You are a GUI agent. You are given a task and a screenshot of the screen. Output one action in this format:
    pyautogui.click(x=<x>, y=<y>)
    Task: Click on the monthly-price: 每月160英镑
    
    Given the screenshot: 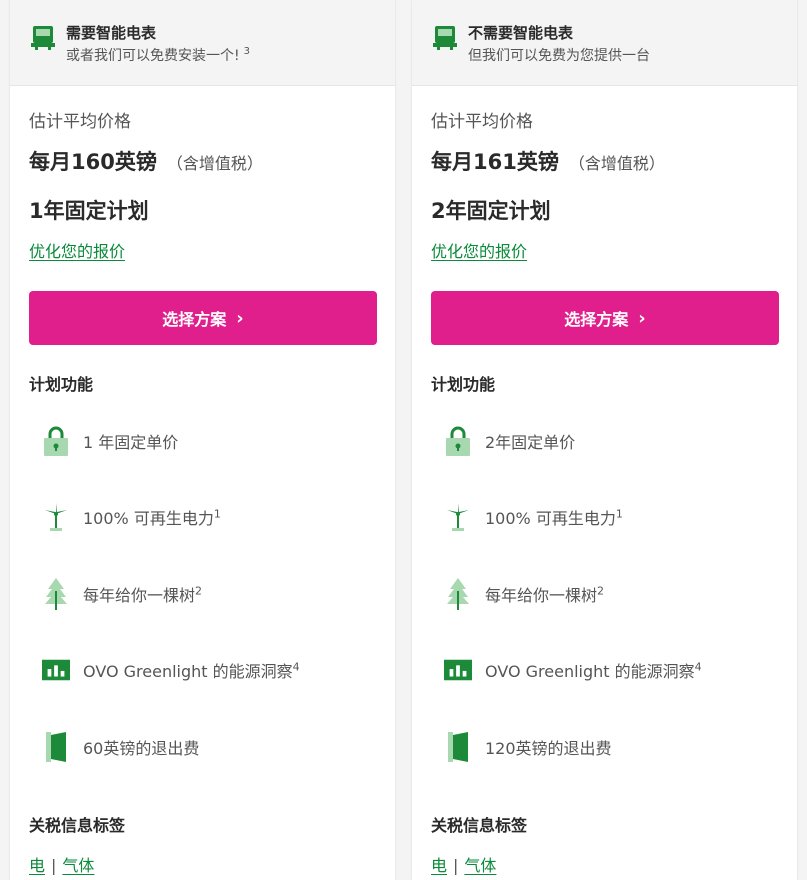 What is the action you would take?
    pyautogui.click(x=93, y=162)
    